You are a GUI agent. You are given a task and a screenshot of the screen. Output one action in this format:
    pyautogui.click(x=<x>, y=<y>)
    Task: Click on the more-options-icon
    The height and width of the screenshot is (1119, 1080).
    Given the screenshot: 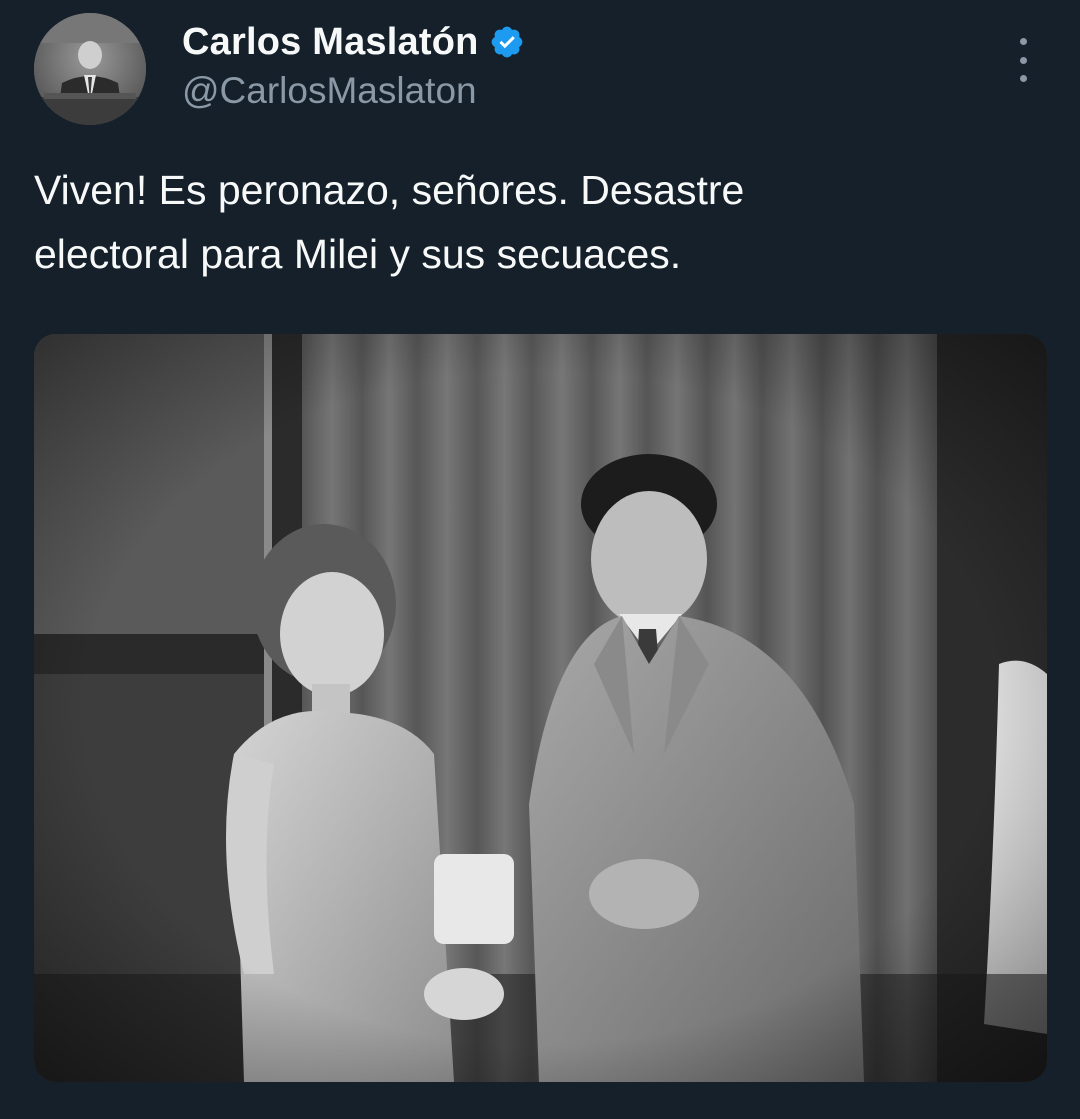 What is the action you would take?
    pyautogui.click(x=1023, y=60)
    